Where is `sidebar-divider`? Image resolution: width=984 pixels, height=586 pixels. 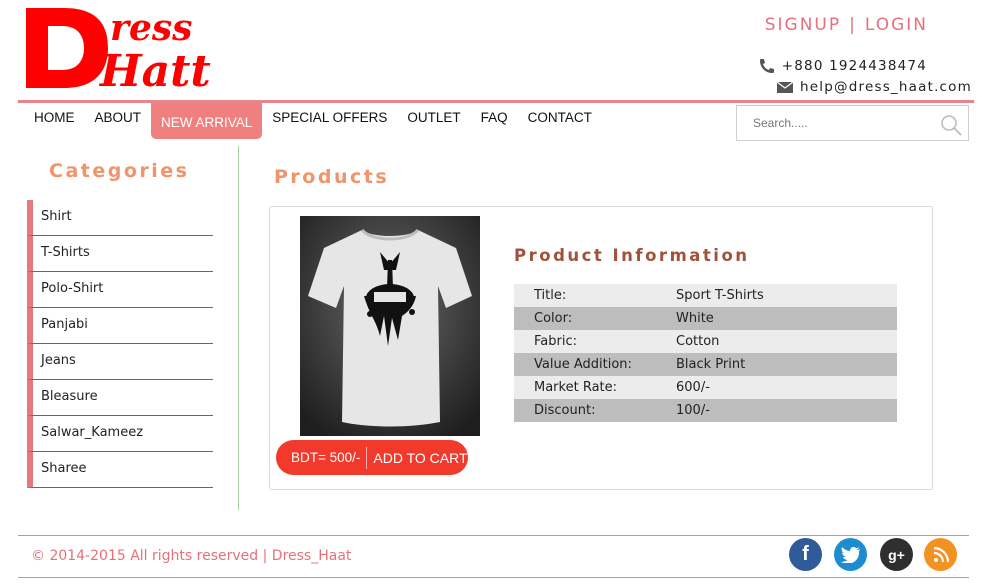
sidebar-divider is located at coordinates (238, 328).